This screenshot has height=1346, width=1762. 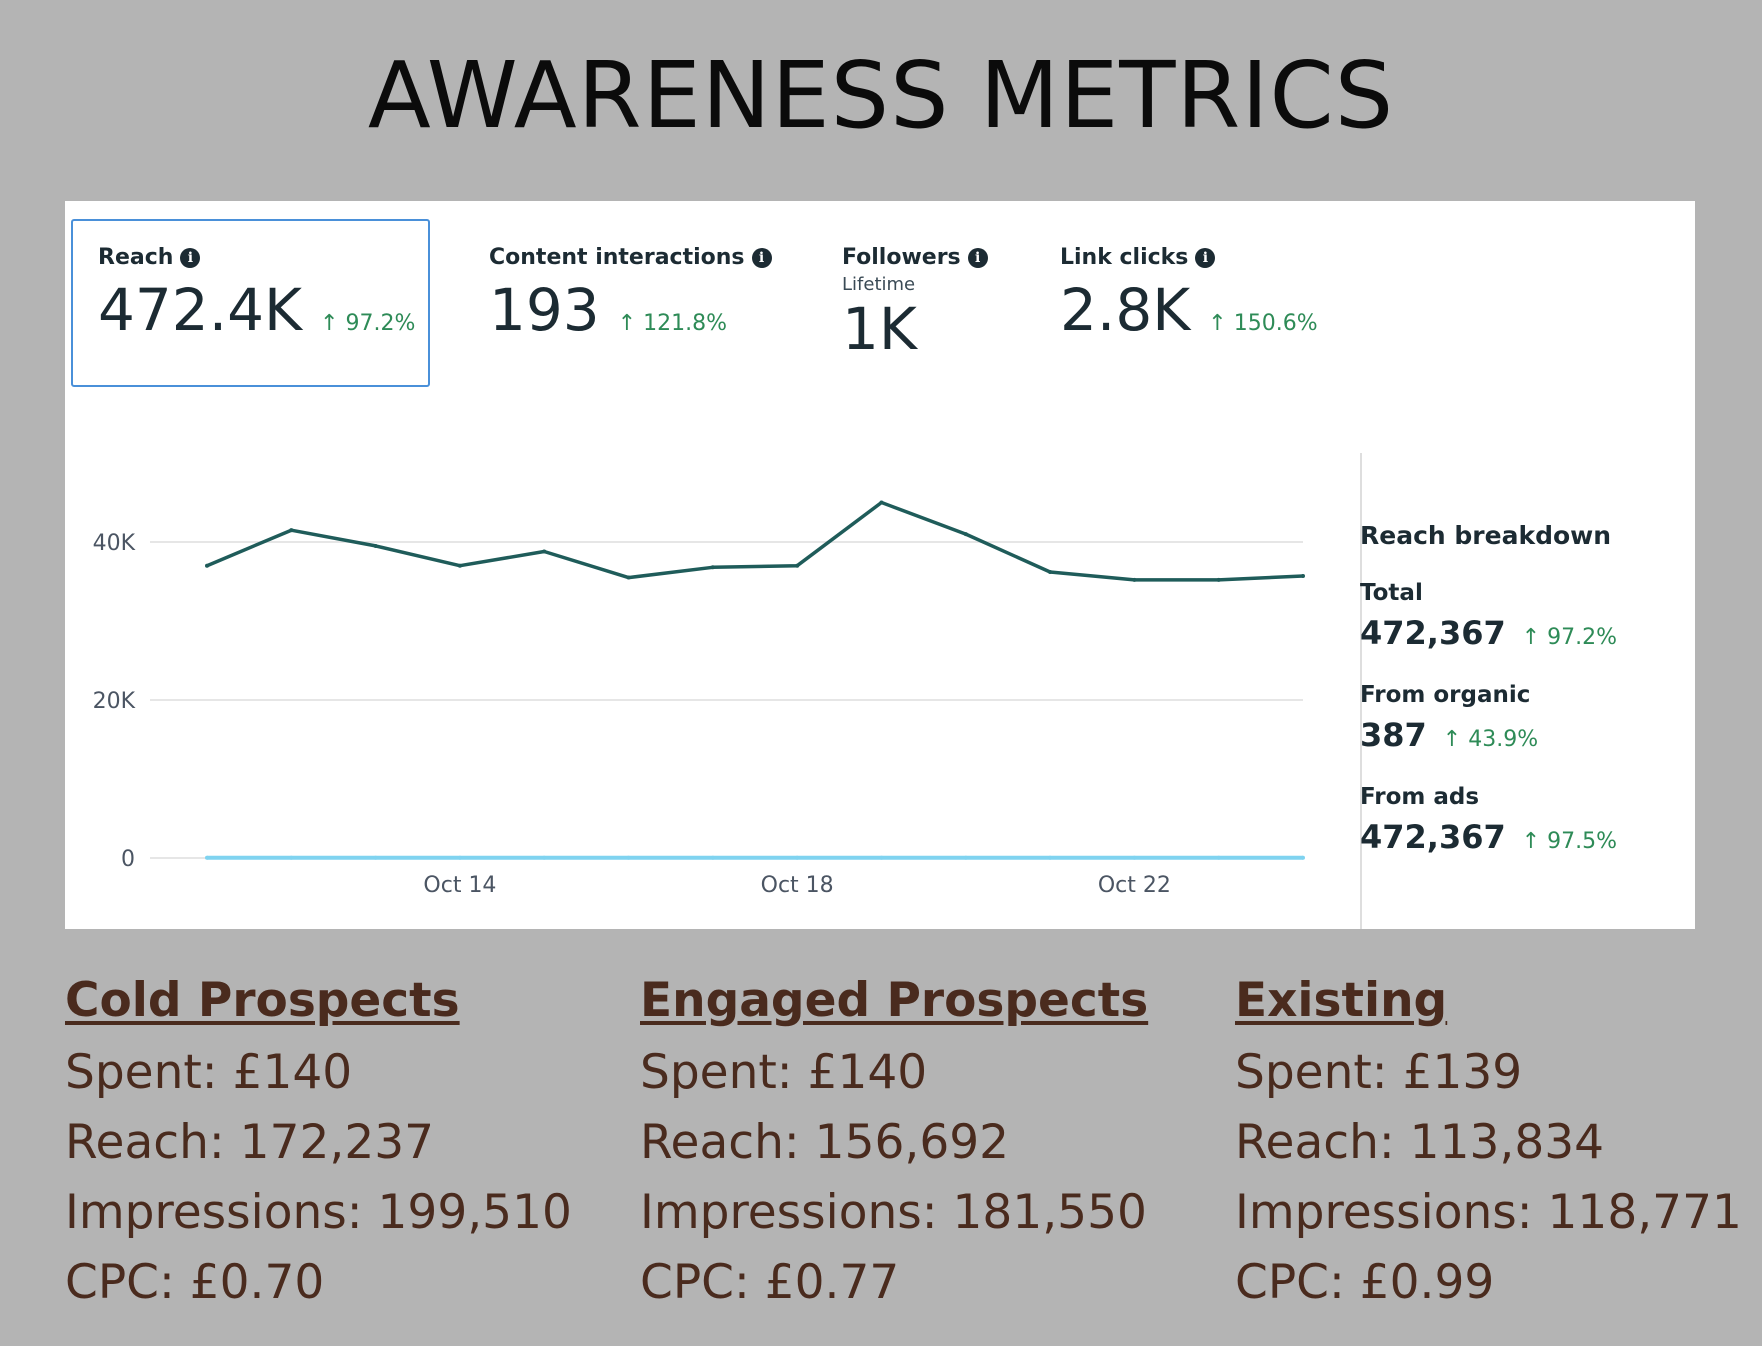 I want to click on page-title: AWARENESS METRICS, so click(x=881, y=95).